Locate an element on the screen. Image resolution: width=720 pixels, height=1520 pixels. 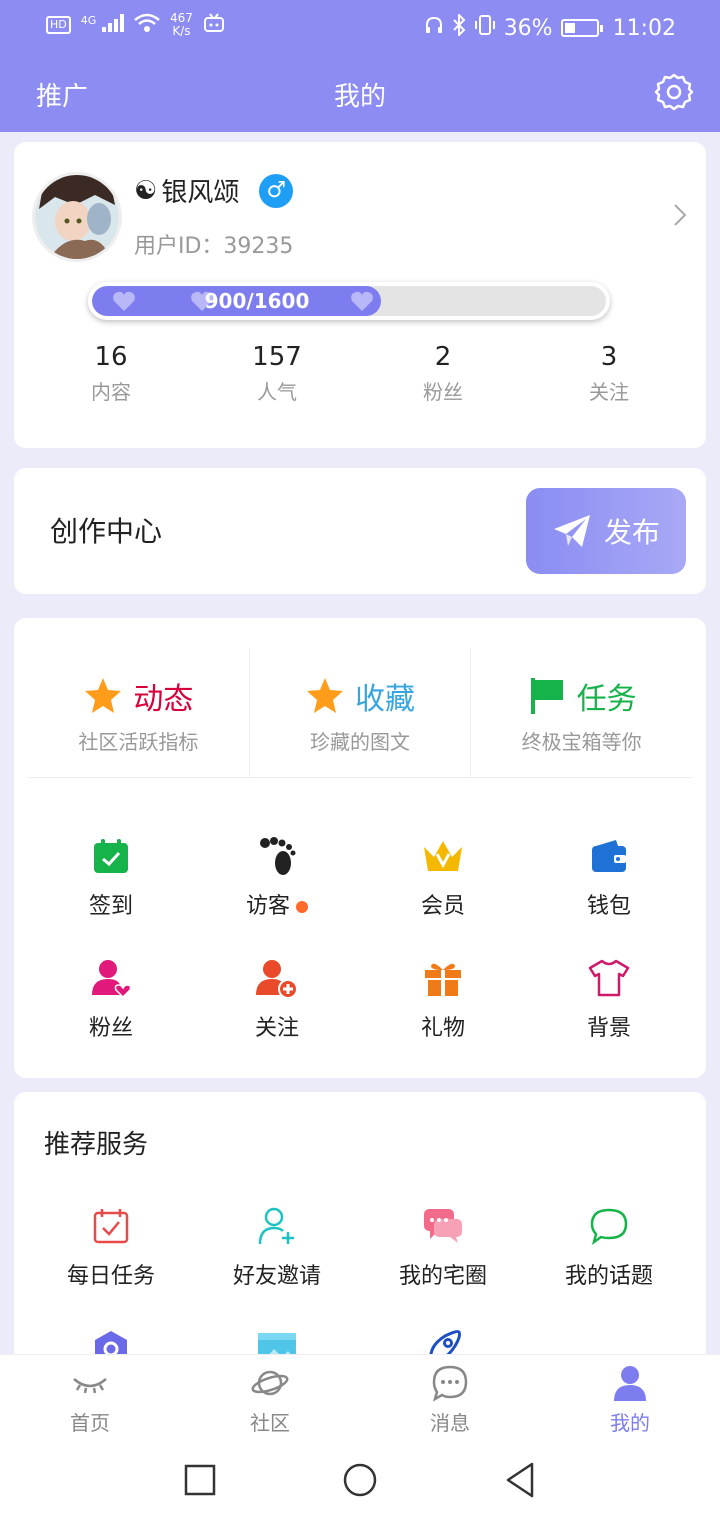
tshirt-icon is located at coordinates (609, 978).